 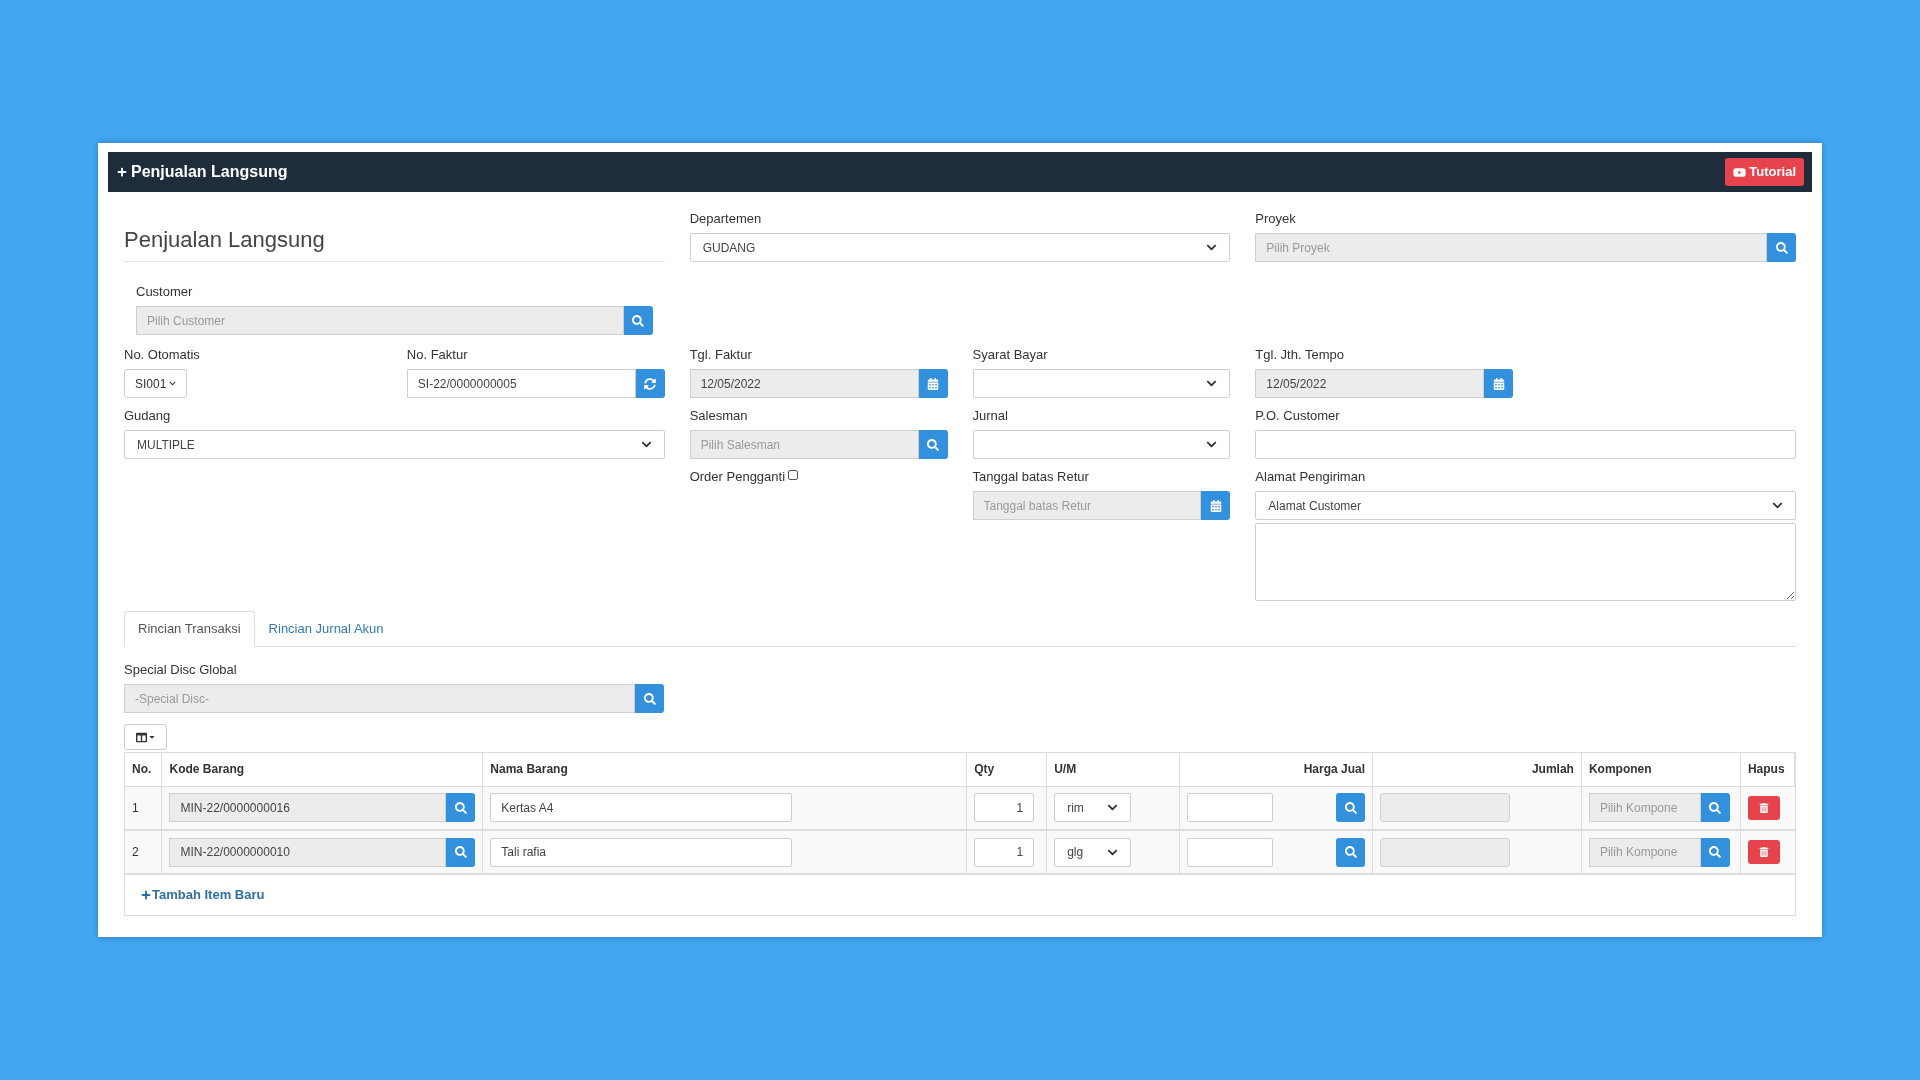 What do you see at coordinates (1620, 769) in the screenshot?
I see `column-header: Komponen` at bounding box center [1620, 769].